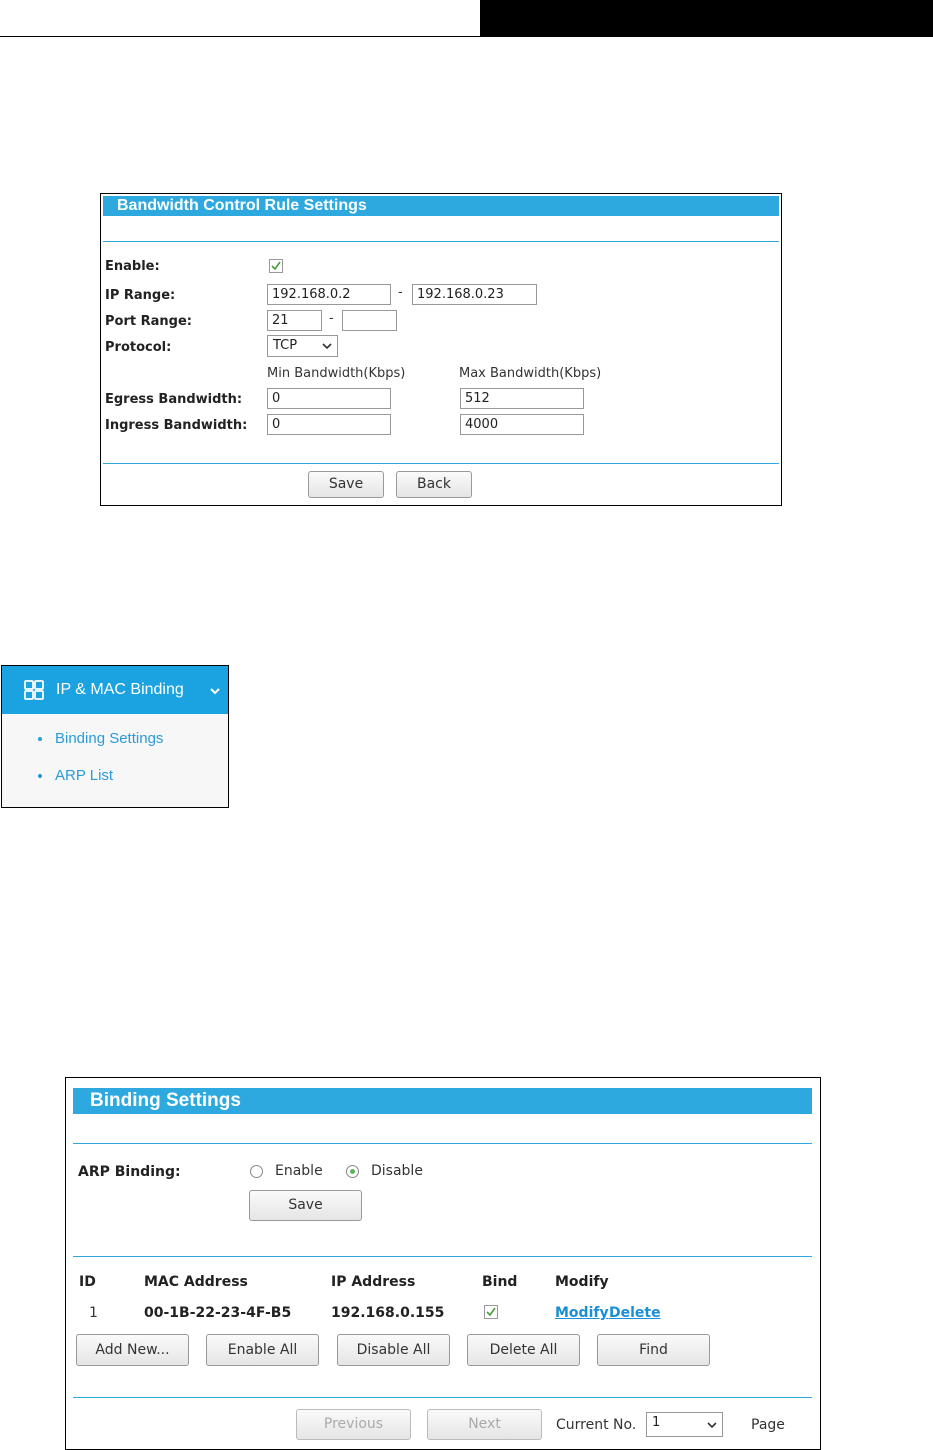 The height and width of the screenshot is (1450, 933). What do you see at coordinates (120, 689) in the screenshot?
I see `menu-title: IP & MAC Binding` at bounding box center [120, 689].